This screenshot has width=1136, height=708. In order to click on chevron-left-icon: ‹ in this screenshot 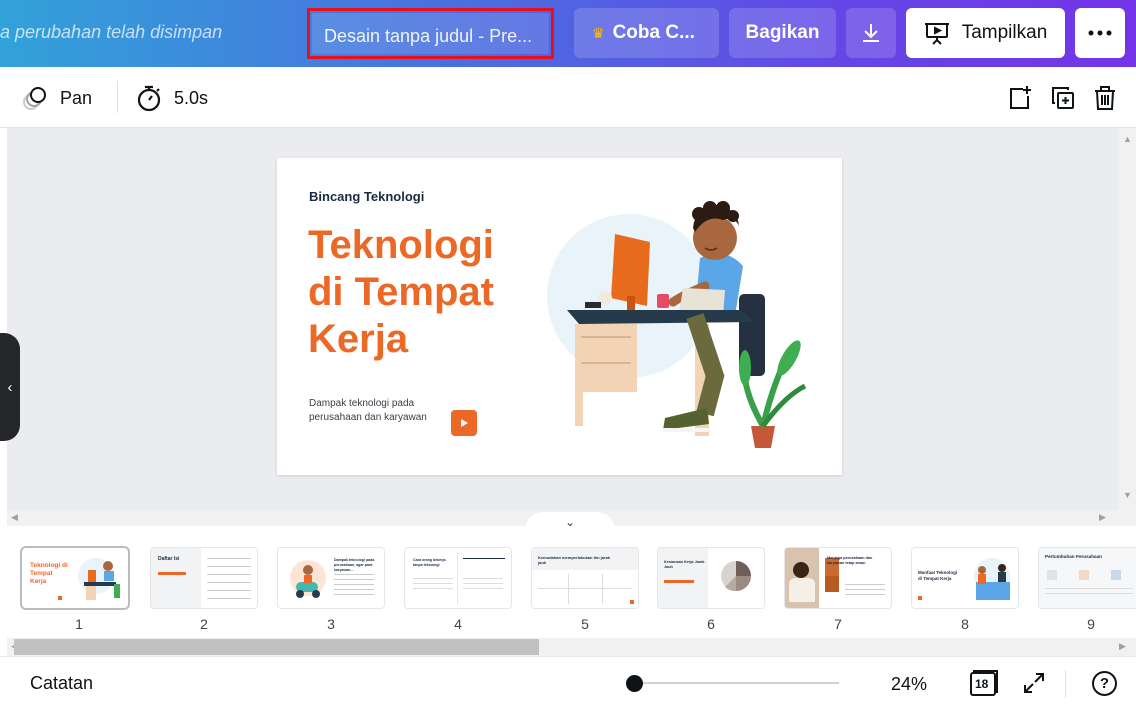, I will do `click(10, 387)`.